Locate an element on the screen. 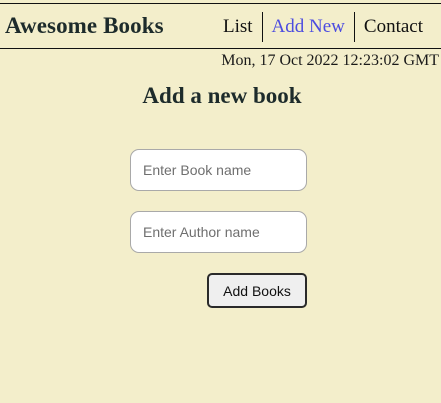 The width and height of the screenshot is (441, 403). top-navbar: Awesome Books List Add New Contact is located at coordinates (220, 26).